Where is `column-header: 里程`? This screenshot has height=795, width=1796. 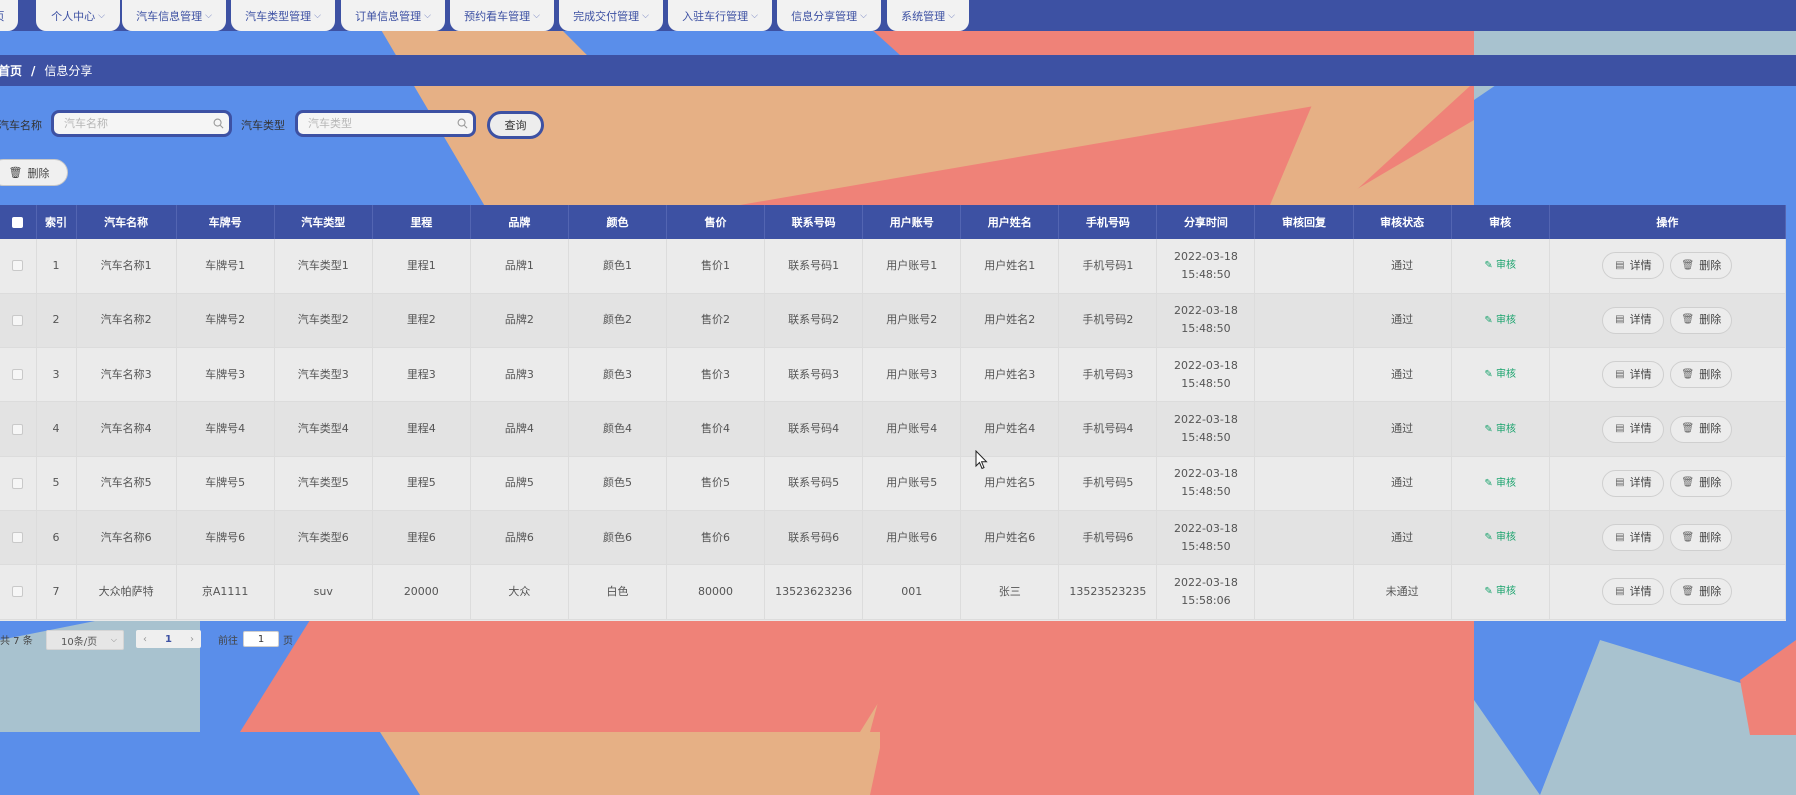 column-header: 里程 is located at coordinates (421, 222).